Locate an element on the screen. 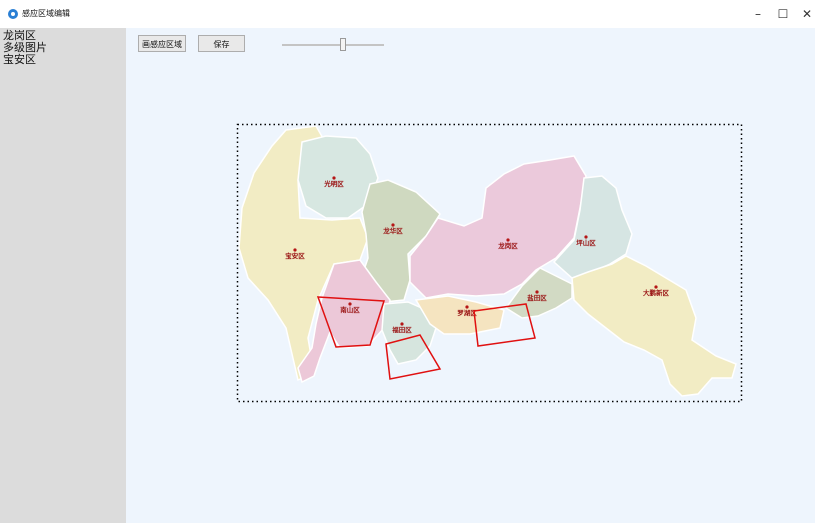  sidebar-item-baoan: 宝安区 is located at coordinates (63, 60).